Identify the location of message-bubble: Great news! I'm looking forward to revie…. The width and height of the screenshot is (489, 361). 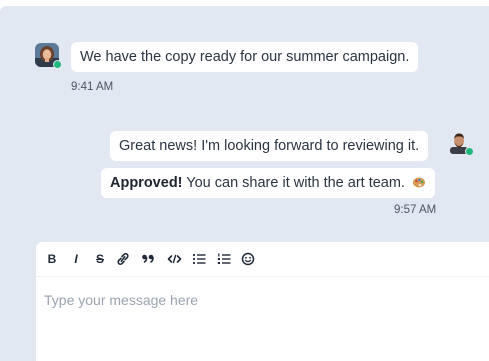
(269, 146).